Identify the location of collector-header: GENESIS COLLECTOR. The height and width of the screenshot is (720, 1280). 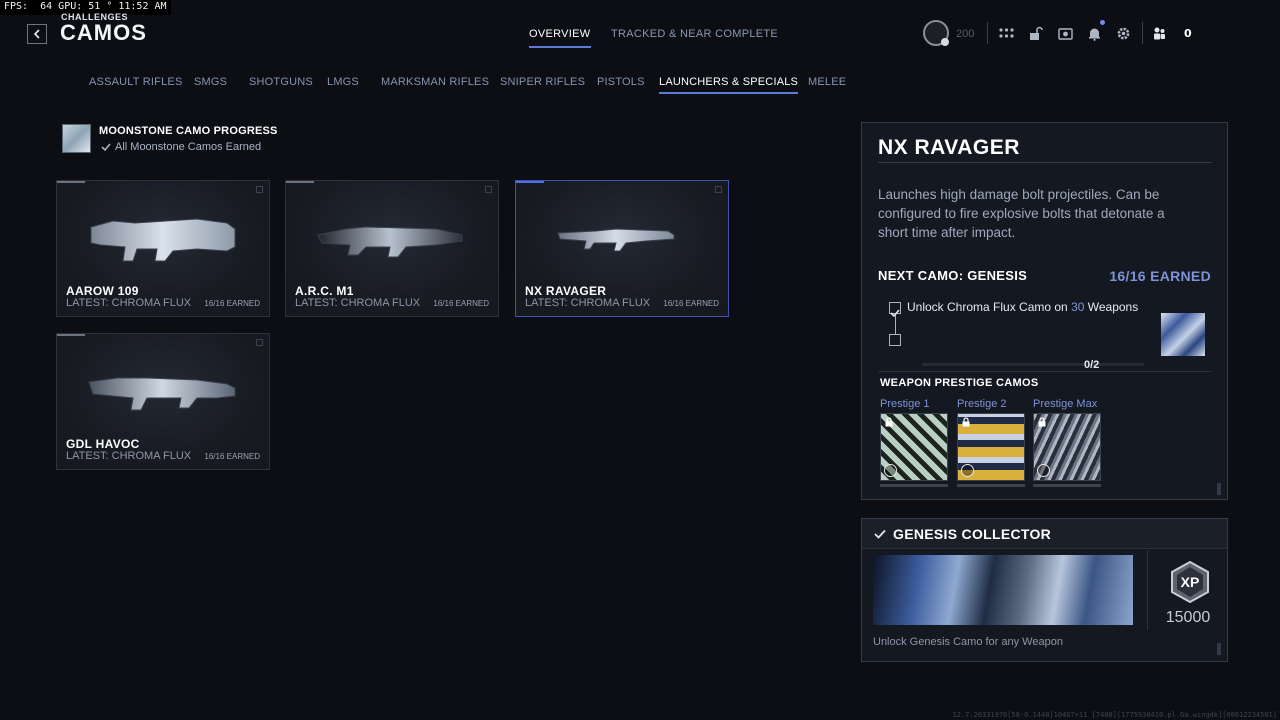
(1044, 534).